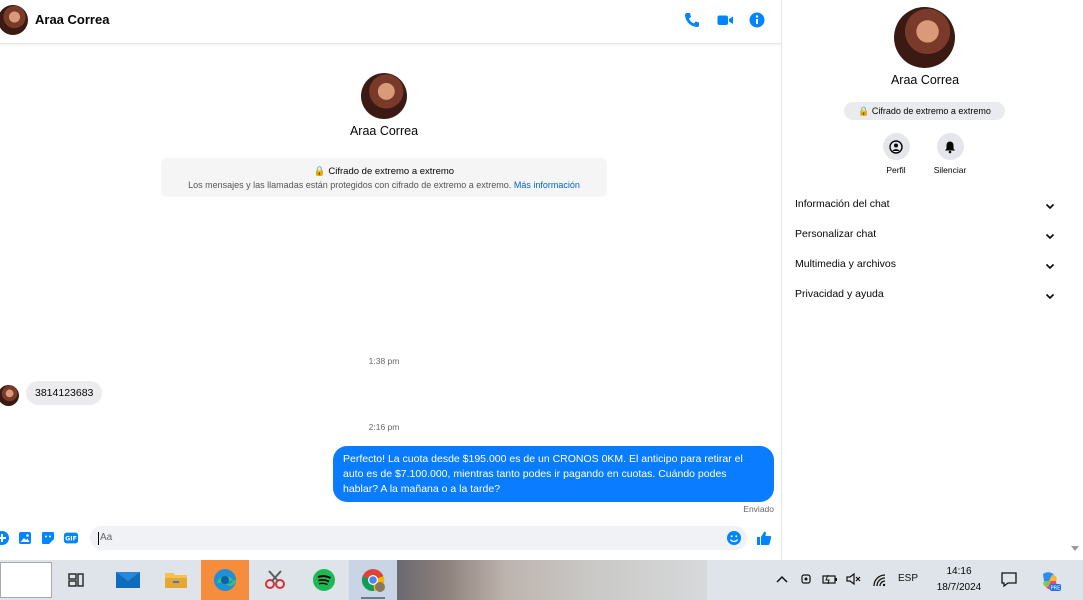 This screenshot has width=1083, height=600. What do you see at coordinates (5, 538) in the screenshot?
I see `plus-circle-icon` at bounding box center [5, 538].